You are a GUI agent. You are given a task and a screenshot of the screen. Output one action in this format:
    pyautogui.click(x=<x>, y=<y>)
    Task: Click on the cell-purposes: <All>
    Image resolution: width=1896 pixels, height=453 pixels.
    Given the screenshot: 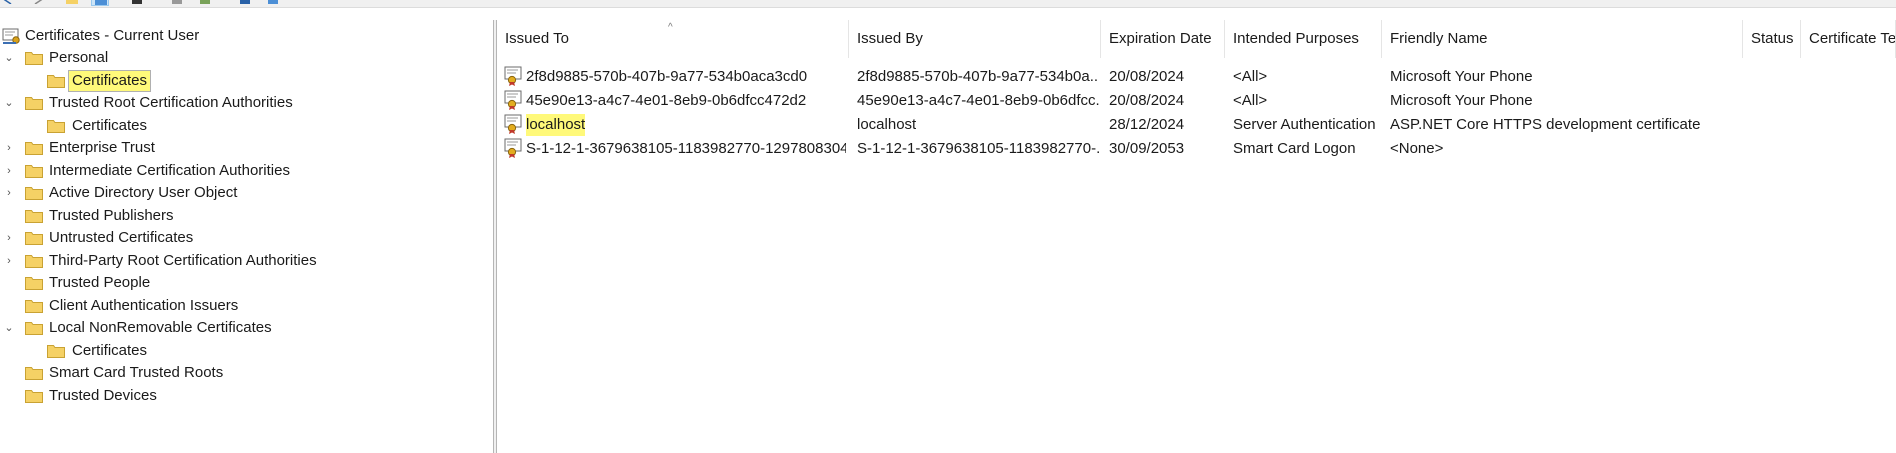 What is the action you would take?
    pyautogui.click(x=1250, y=100)
    